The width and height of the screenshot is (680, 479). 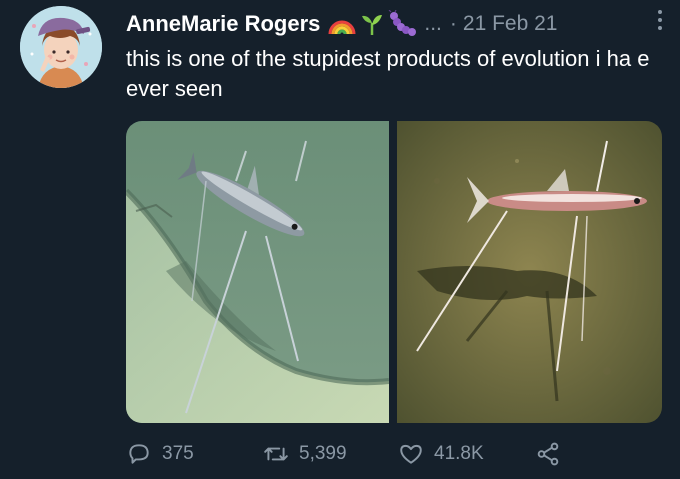 I want to click on tweet-date: 21 Feb 21, so click(x=510, y=24).